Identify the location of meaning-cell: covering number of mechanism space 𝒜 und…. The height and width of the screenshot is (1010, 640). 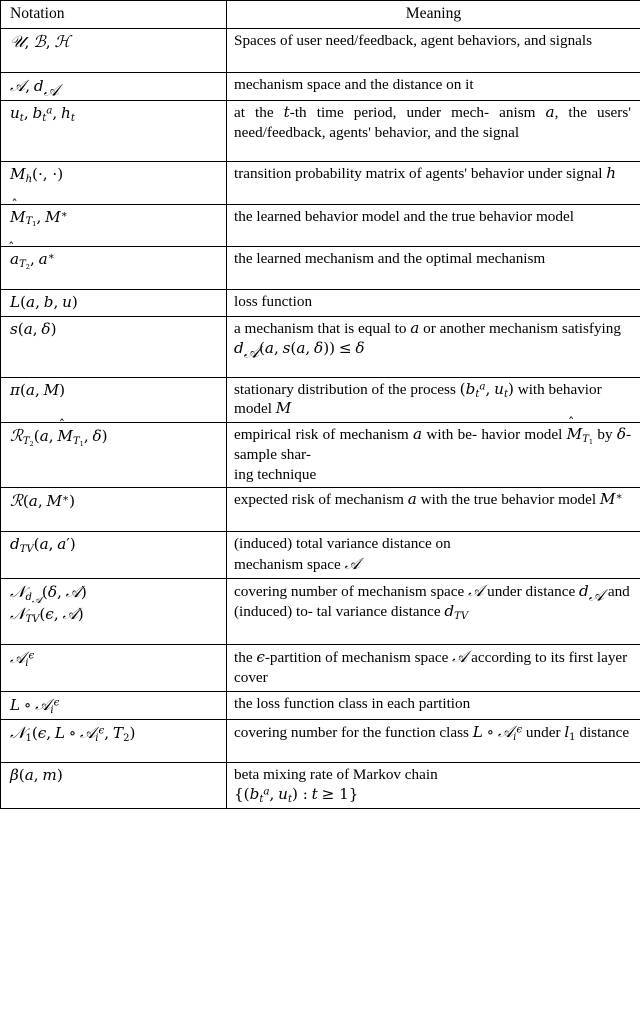
(433, 611).